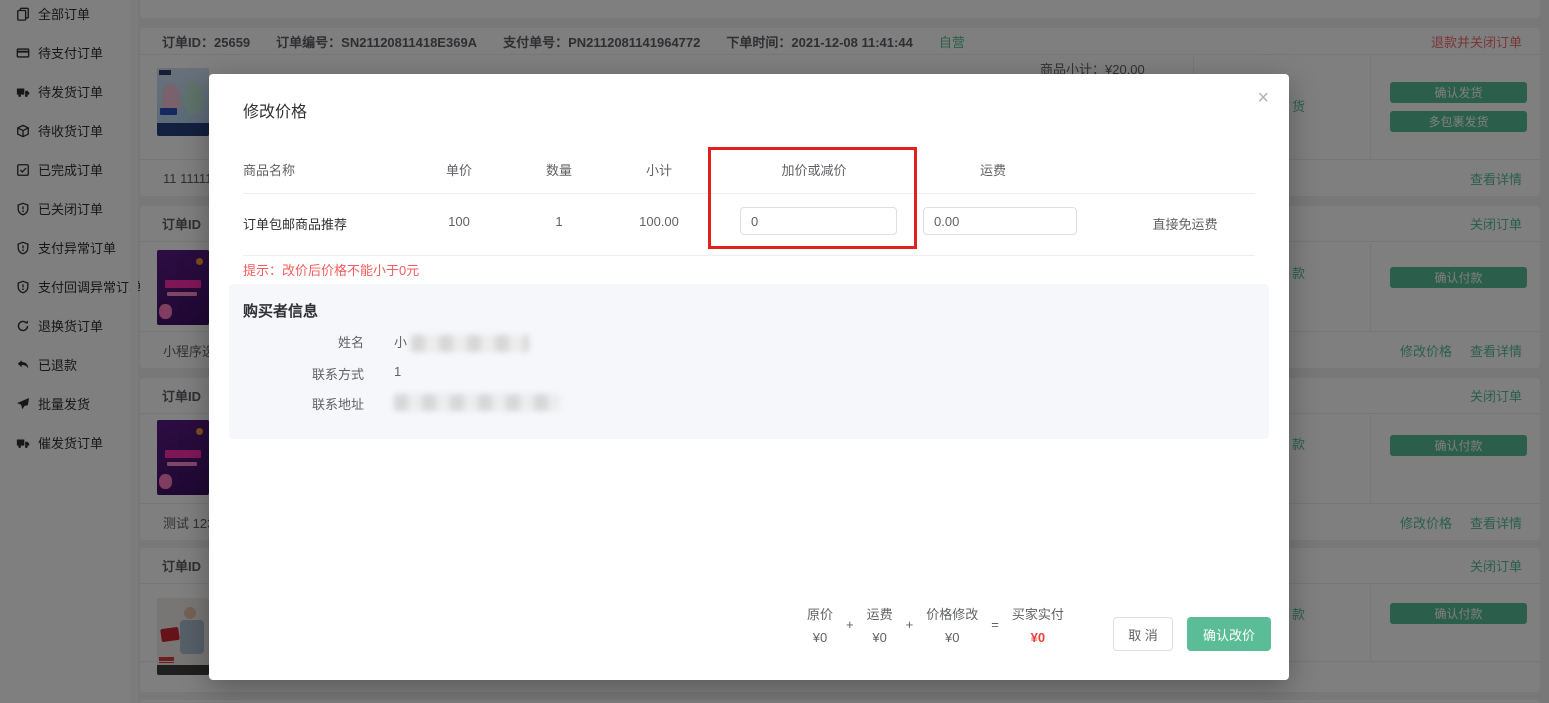  What do you see at coordinates (337, 404) in the screenshot?
I see `address-label: 联系地址` at bounding box center [337, 404].